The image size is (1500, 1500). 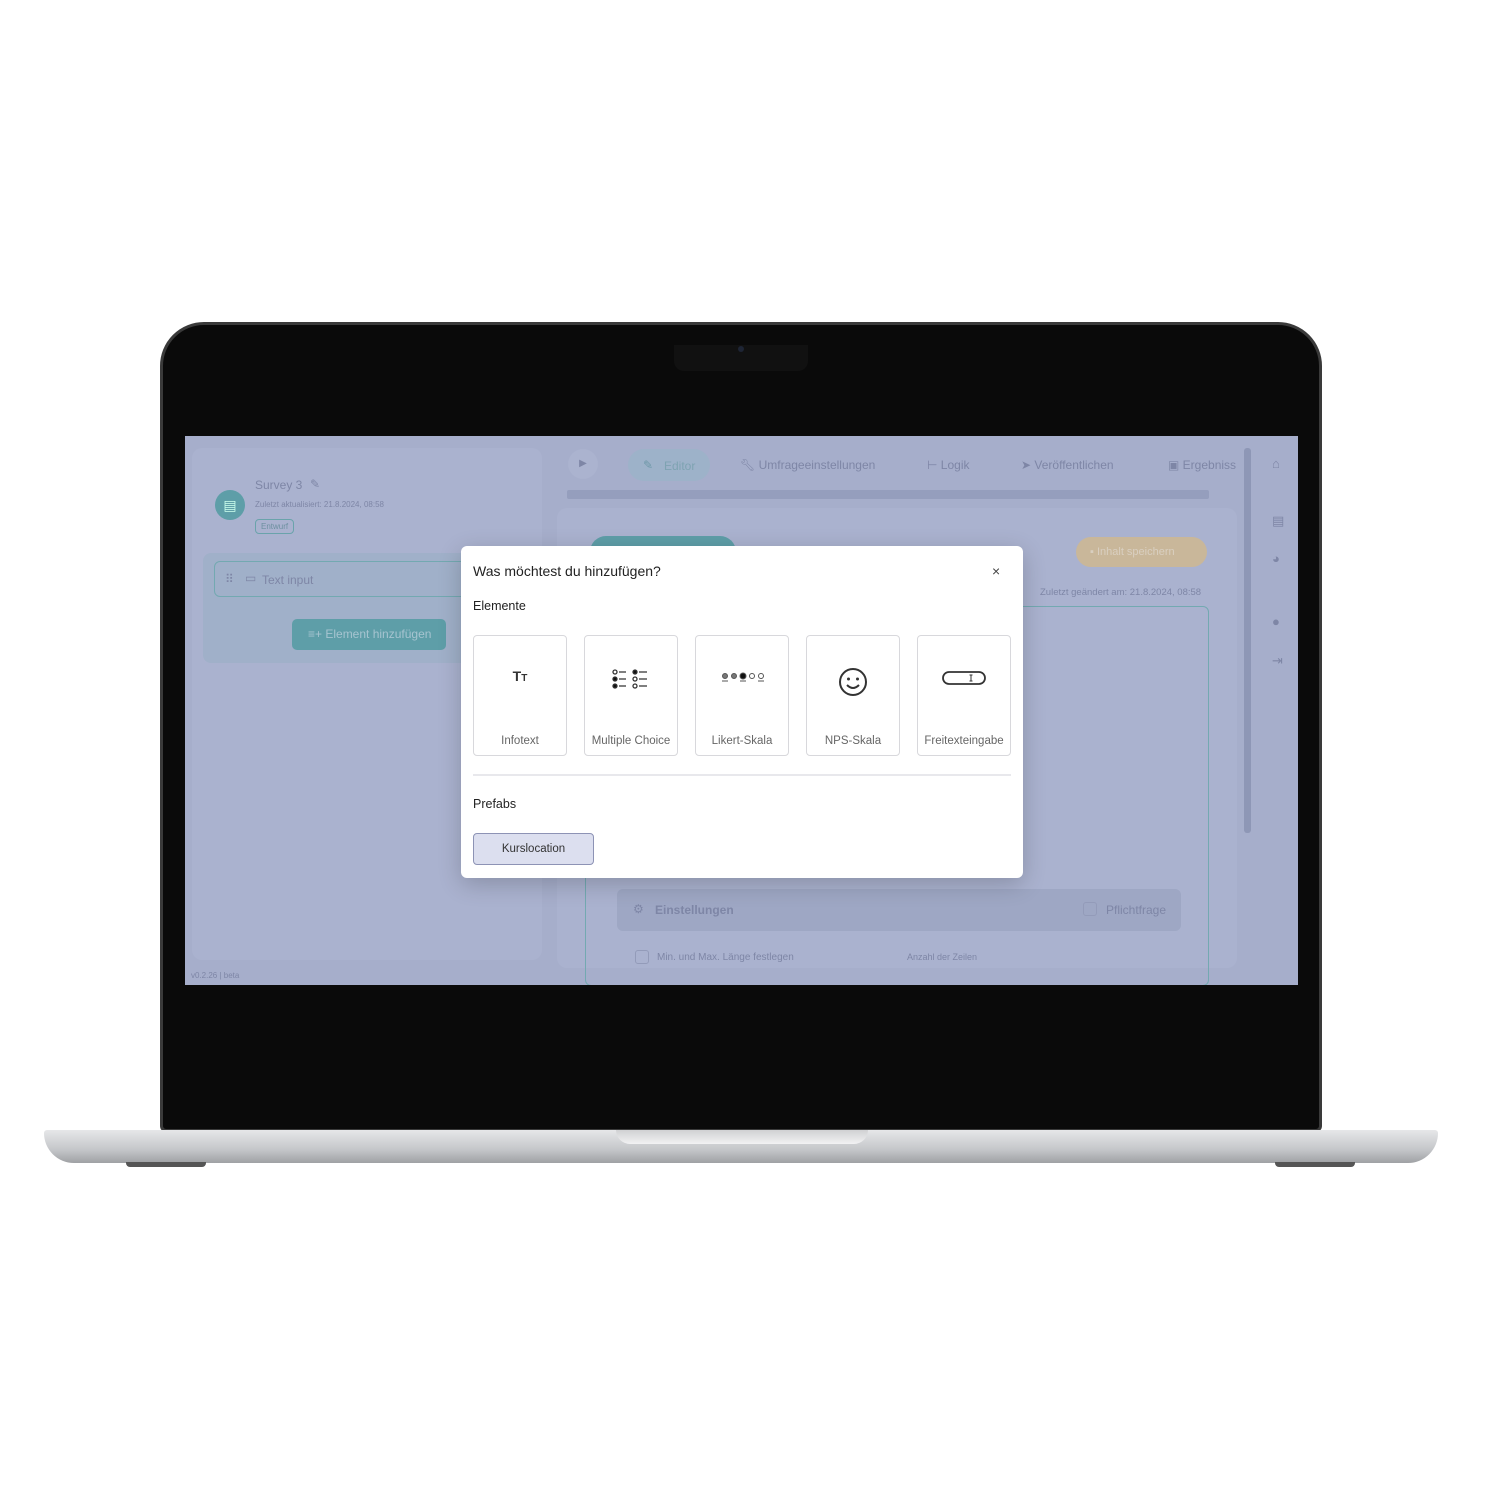 What do you see at coordinates (319, 504) in the screenshot?
I see `updated-text: Zuletzt aktualisiert: 21.8.2024, 08:58` at bounding box center [319, 504].